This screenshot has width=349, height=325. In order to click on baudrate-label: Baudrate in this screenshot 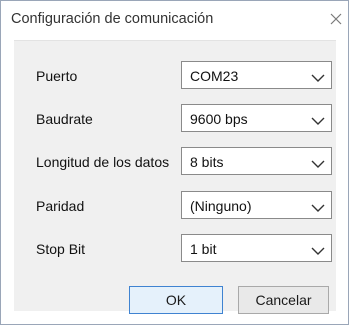, I will do `click(64, 119)`.